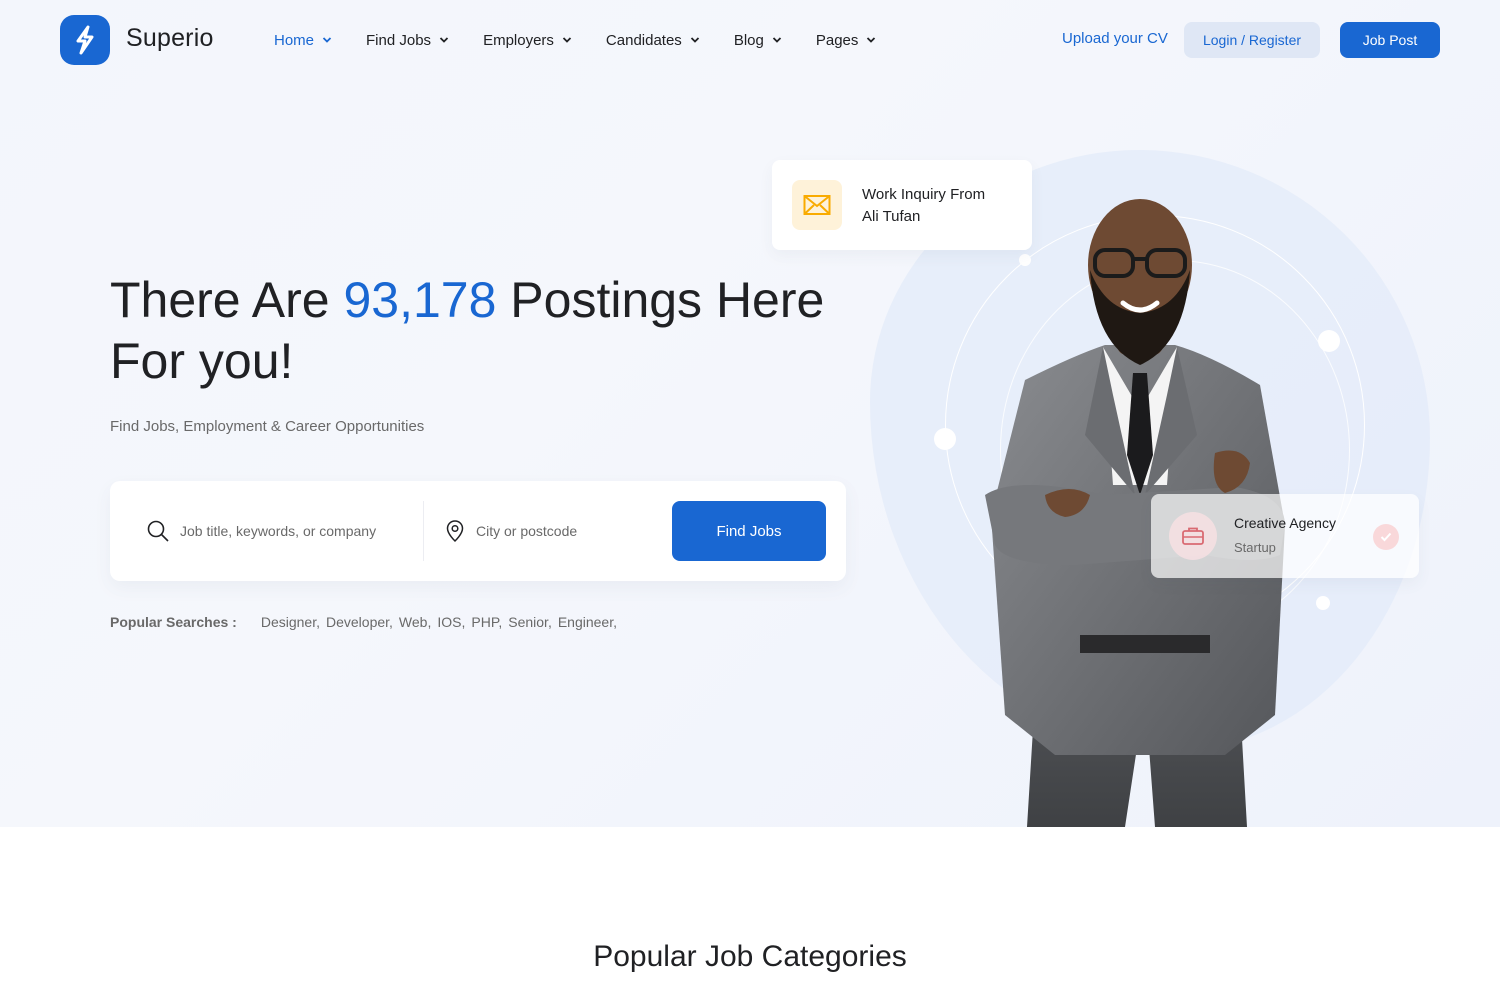 The image size is (1500, 1000). I want to click on nav-label: Find Jobs, so click(399, 40).